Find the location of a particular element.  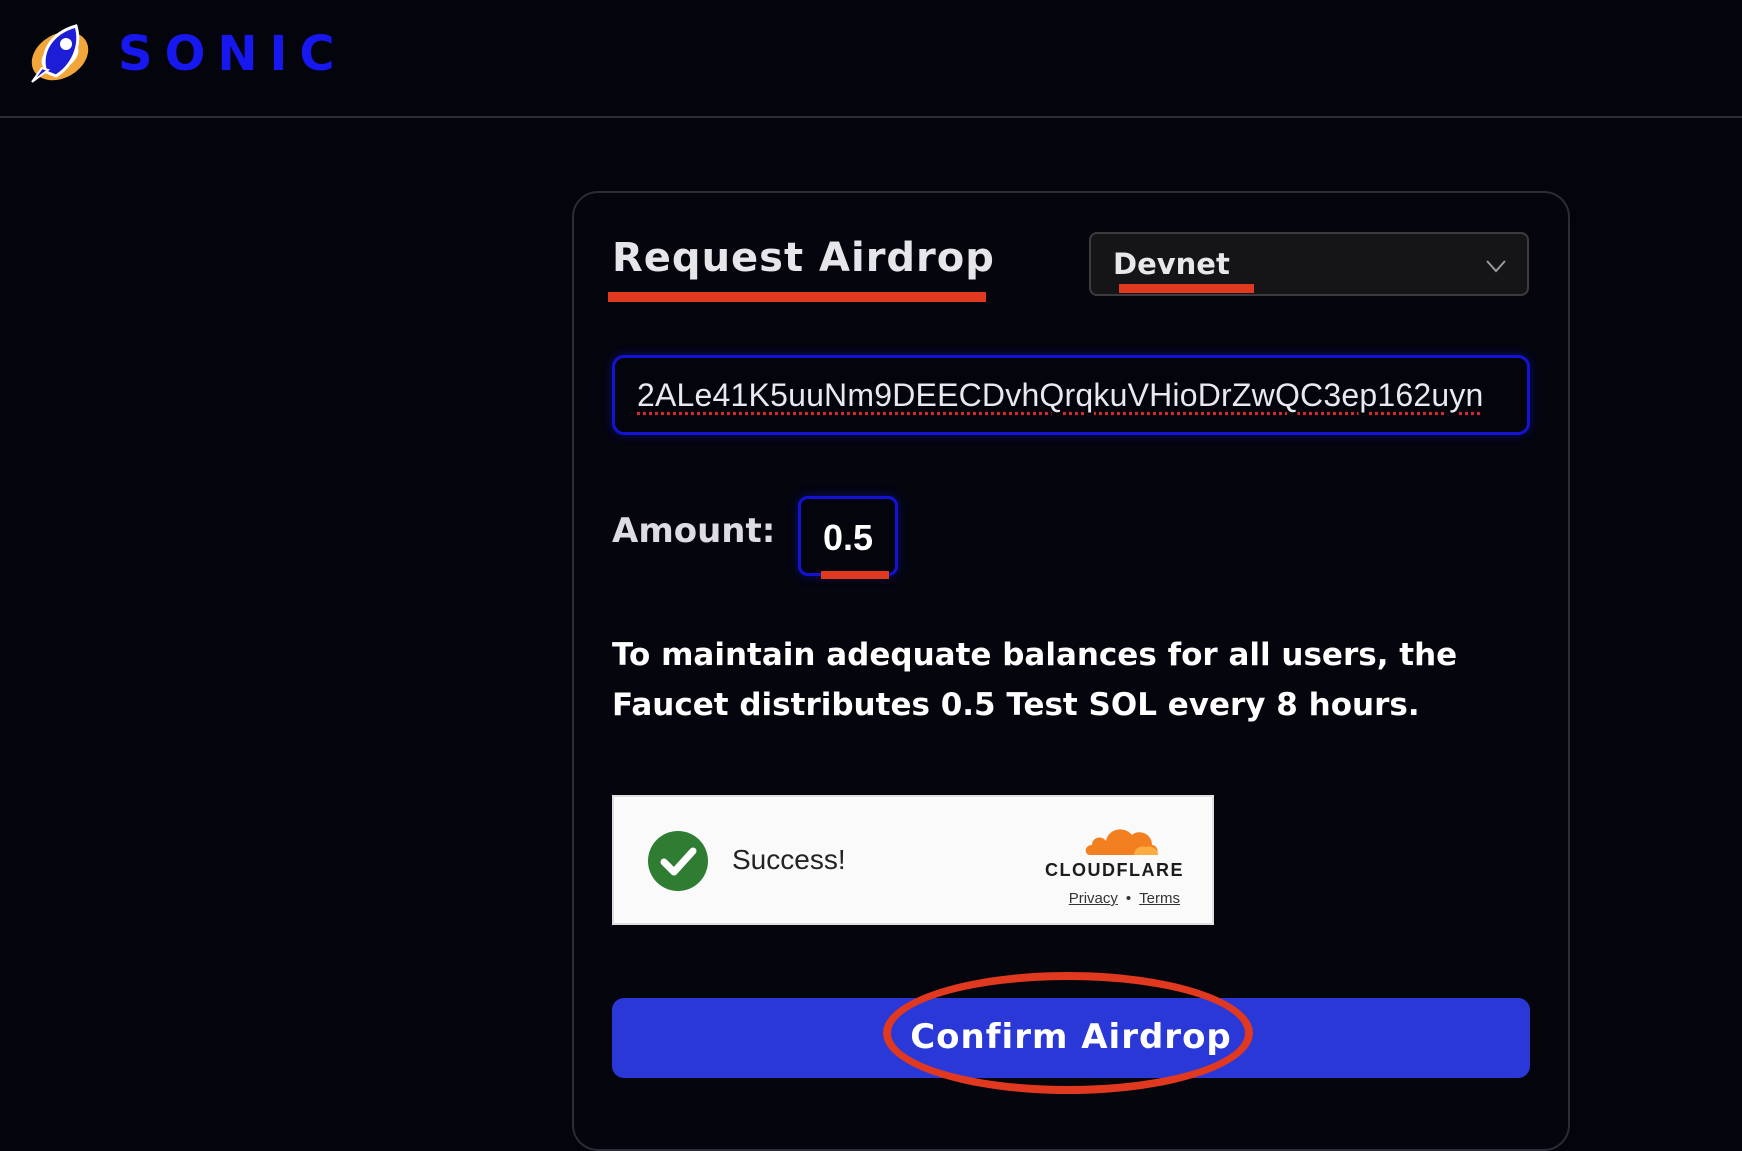

privacy-link: Privacy is located at coordinates (1093, 898).